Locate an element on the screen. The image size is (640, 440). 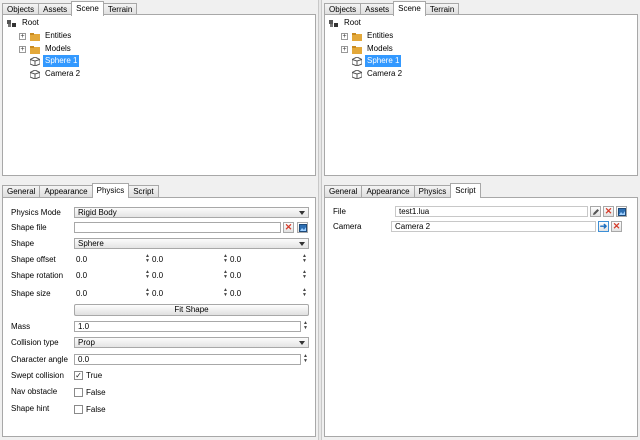
shape-select: Sphere is located at coordinates (191, 243).